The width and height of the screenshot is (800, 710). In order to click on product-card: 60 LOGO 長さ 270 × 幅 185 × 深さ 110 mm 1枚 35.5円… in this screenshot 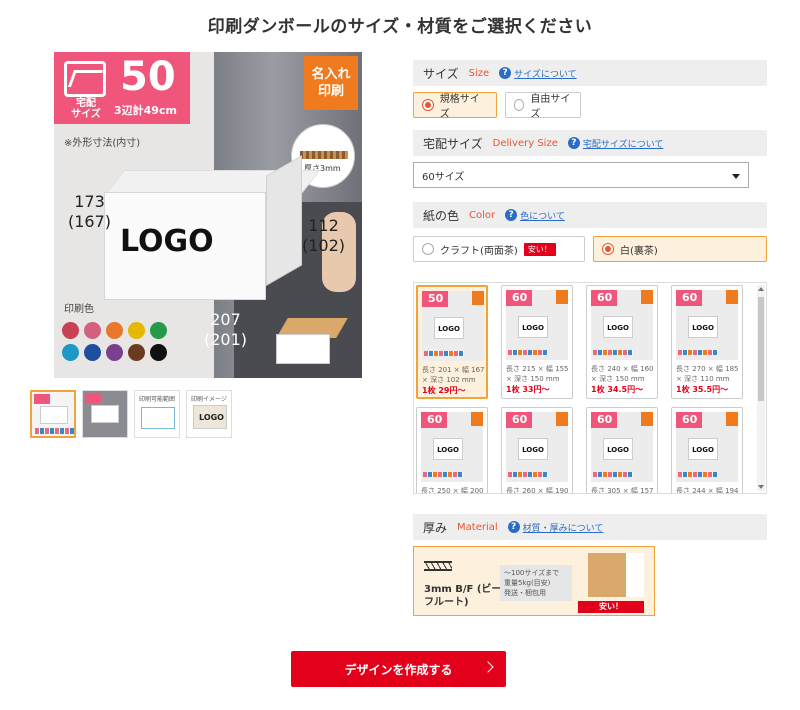, I will do `click(707, 342)`.